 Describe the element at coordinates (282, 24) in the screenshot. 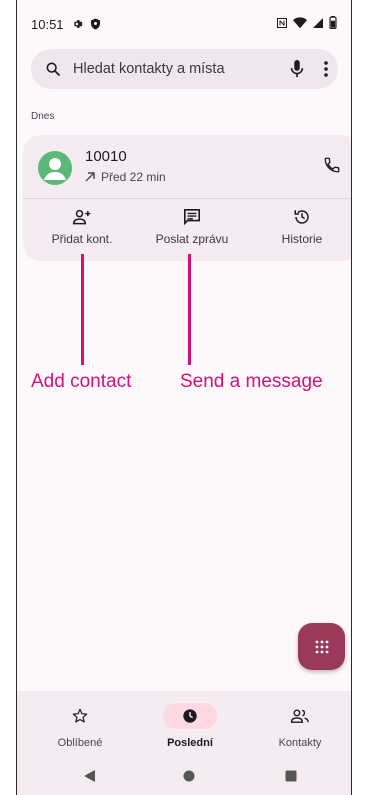

I see `nfc-icon` at that location.